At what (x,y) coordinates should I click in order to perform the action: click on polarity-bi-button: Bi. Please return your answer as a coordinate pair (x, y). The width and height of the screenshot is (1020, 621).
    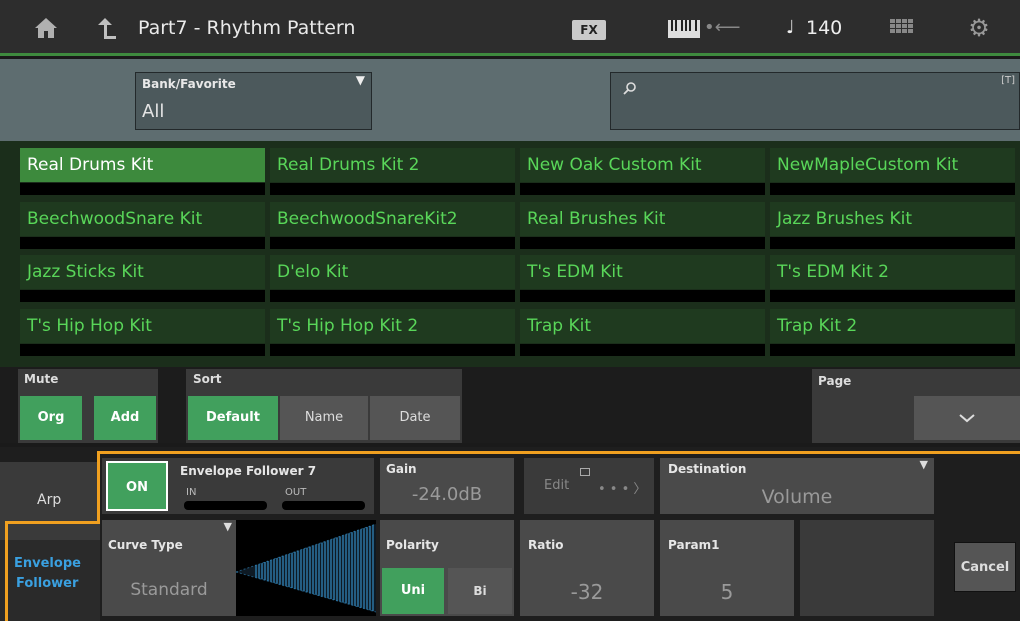
    Looking at the image, I should click on (480, 591).